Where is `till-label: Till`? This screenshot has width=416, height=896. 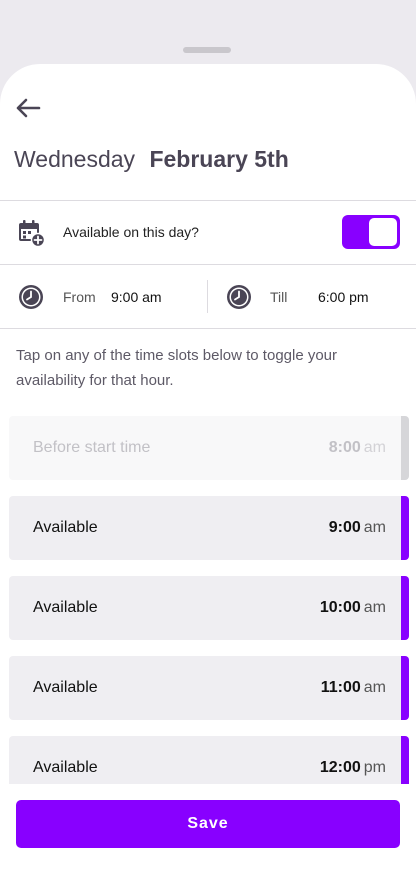 till-label: Till is located at coordinates (279, 296).